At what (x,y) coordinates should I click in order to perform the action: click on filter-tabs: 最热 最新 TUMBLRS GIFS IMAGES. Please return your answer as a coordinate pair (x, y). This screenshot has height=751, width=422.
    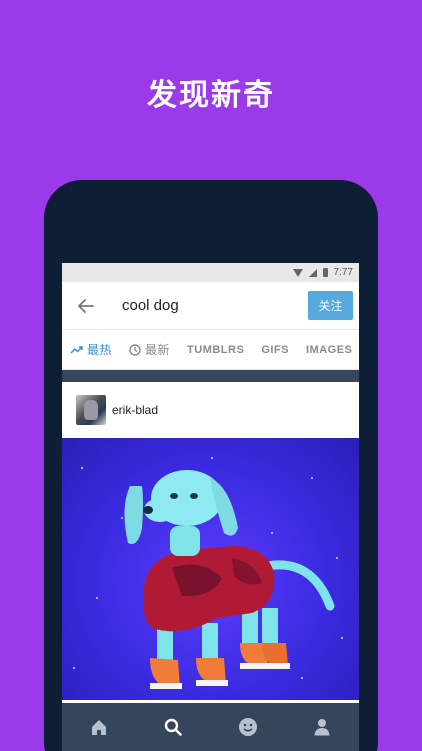
    Looking at the image, I should click on (210, 350).